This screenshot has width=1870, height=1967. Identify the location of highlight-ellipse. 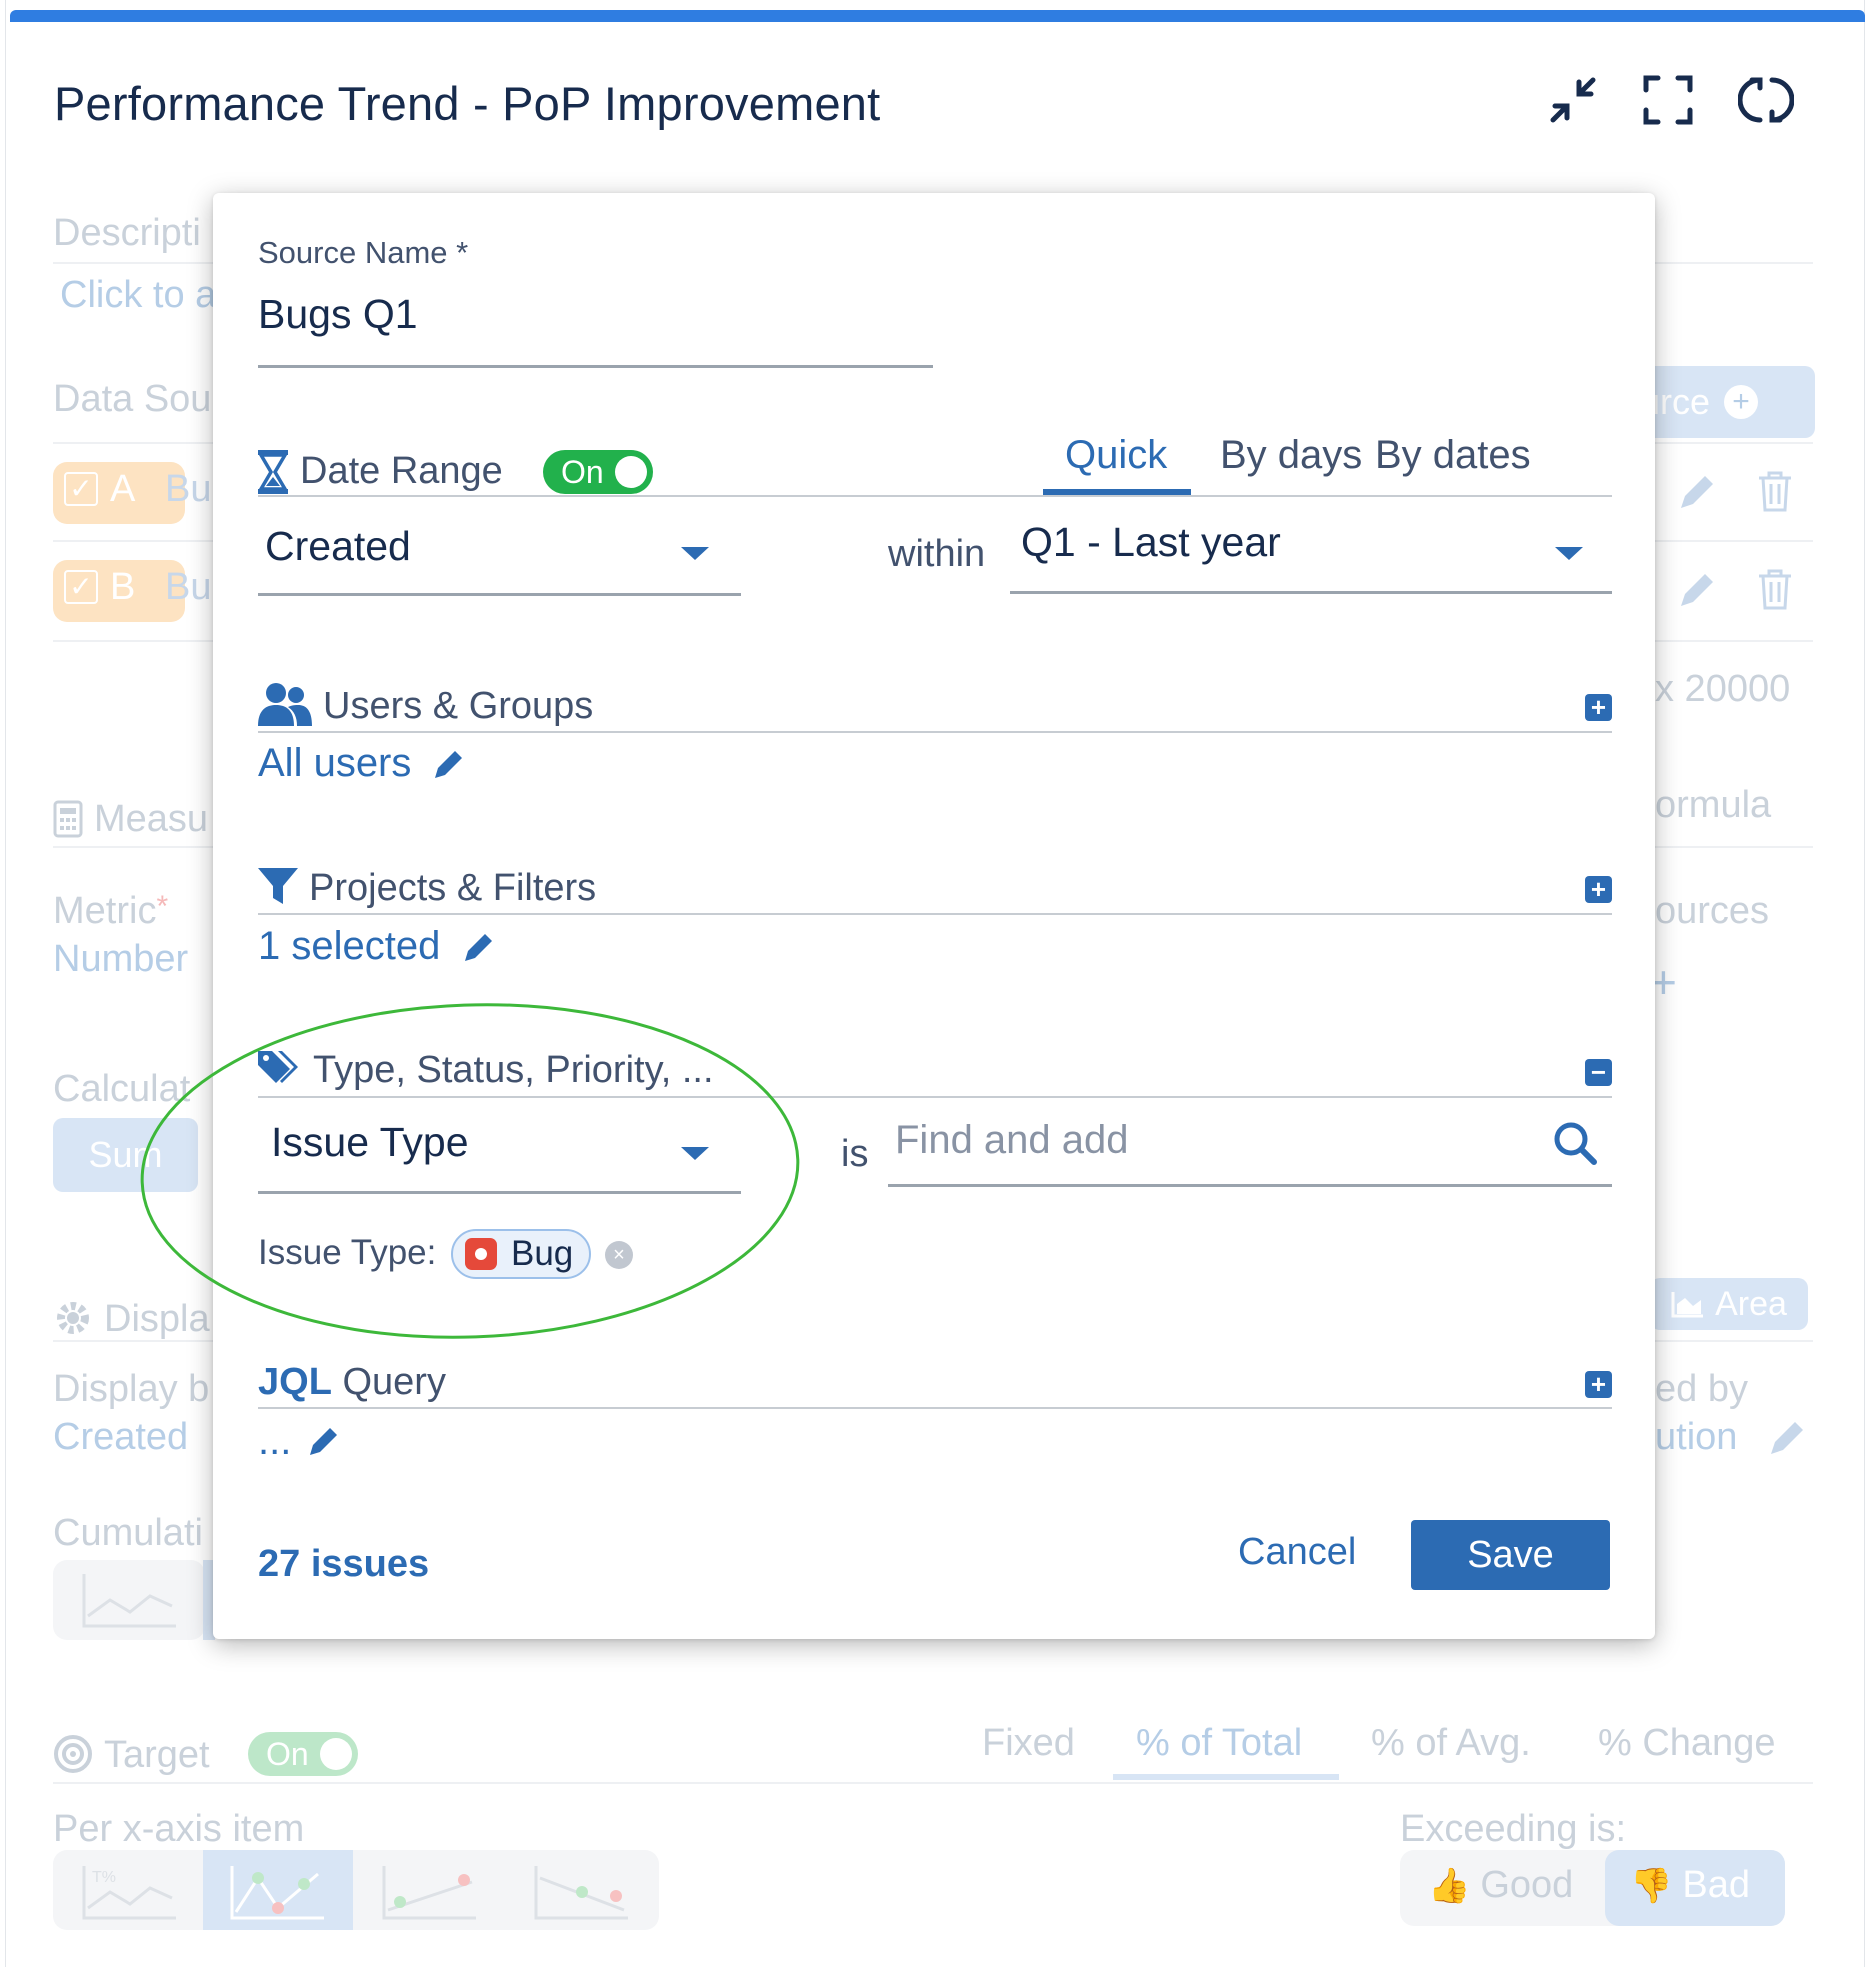
(470, 1171).